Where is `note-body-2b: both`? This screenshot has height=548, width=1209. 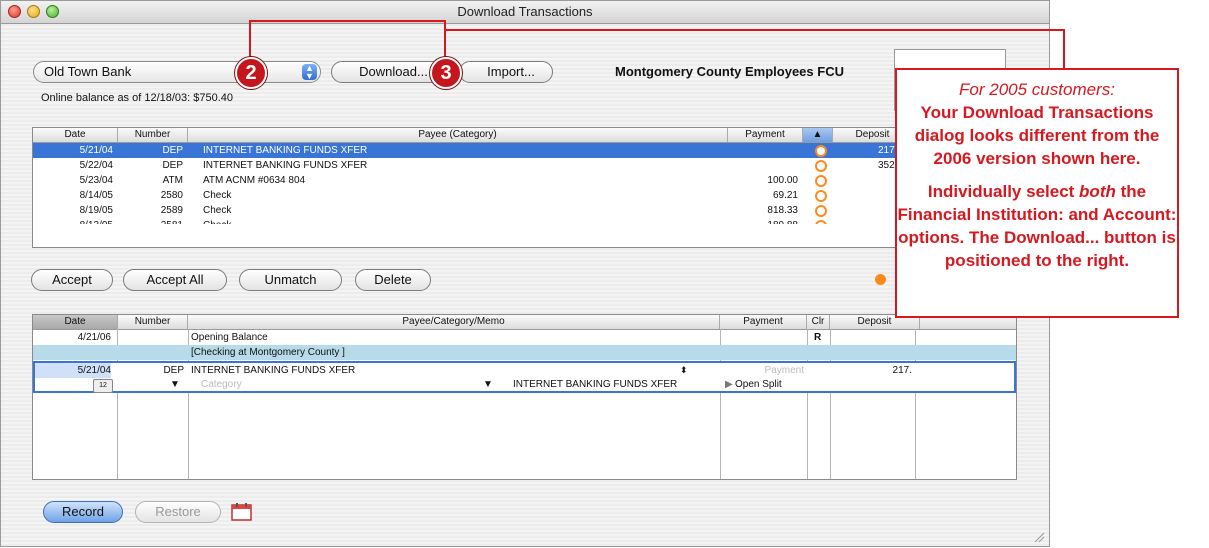
note-body-2b: both is located at coordinates (1097, 191).